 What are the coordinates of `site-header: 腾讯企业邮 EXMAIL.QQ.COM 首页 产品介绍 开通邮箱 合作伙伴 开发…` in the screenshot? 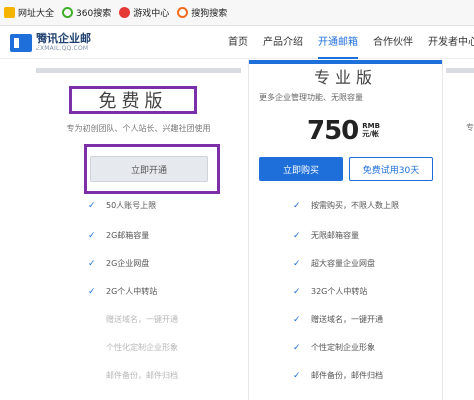 It's located at (237, 43).